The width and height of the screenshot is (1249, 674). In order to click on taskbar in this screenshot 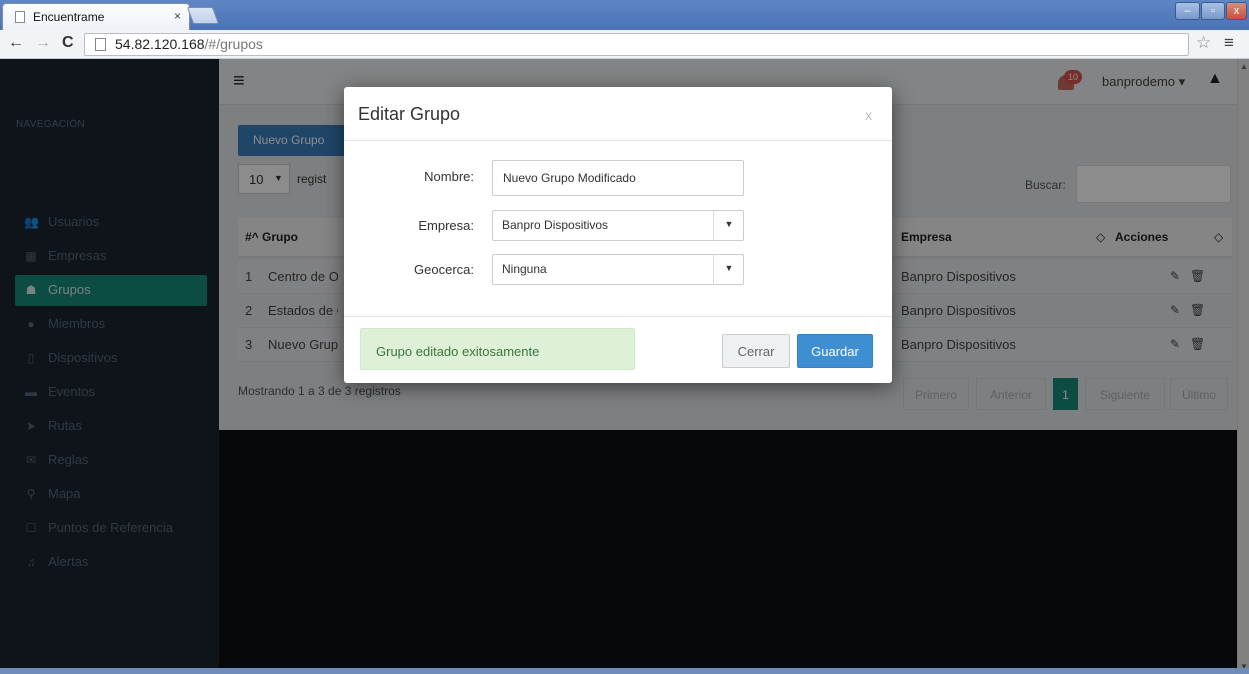, I will do `click(624, 671)`.